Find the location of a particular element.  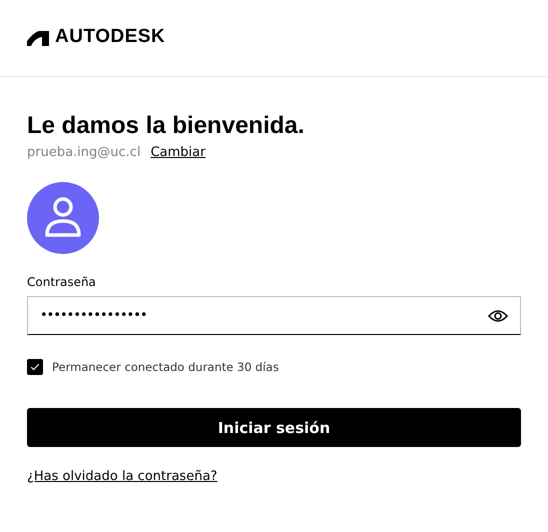

remember-label: Permanecer conectado durante 30 días is located at coordinates (165, 367).